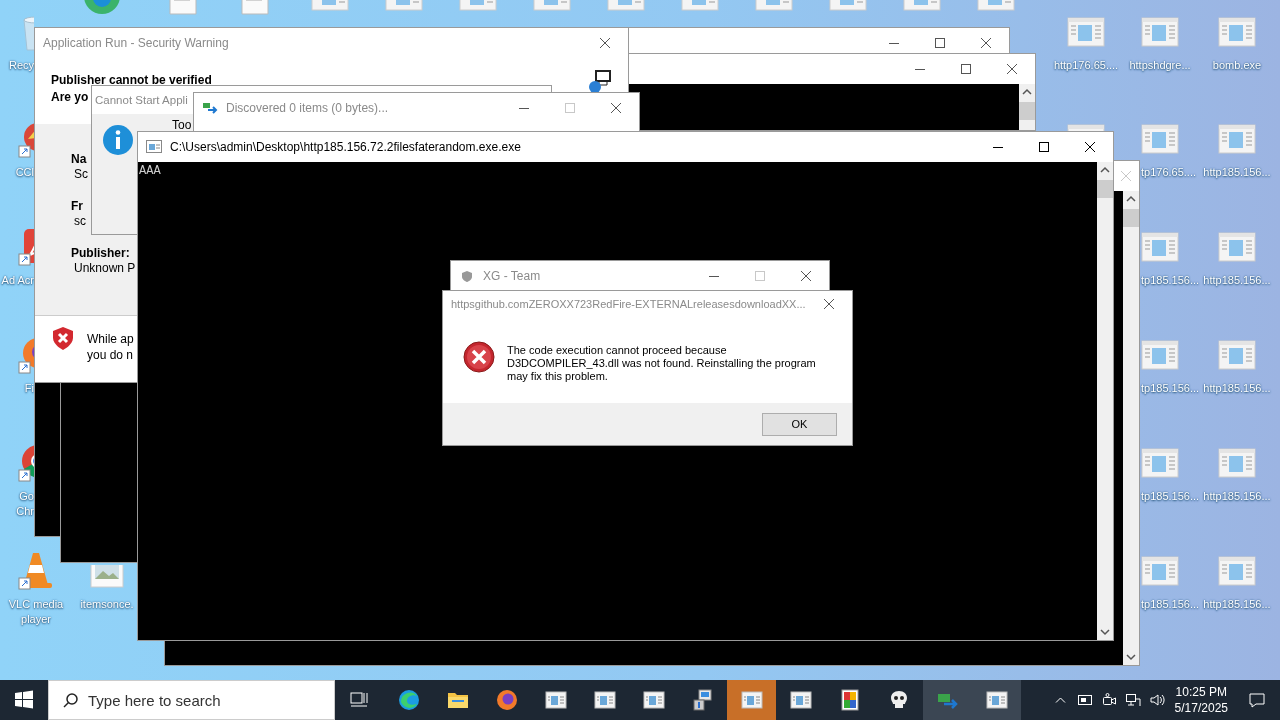 The image size is (1280, 720). I want to click on window-title: Application Run - Security Warning, so click(136, 43).